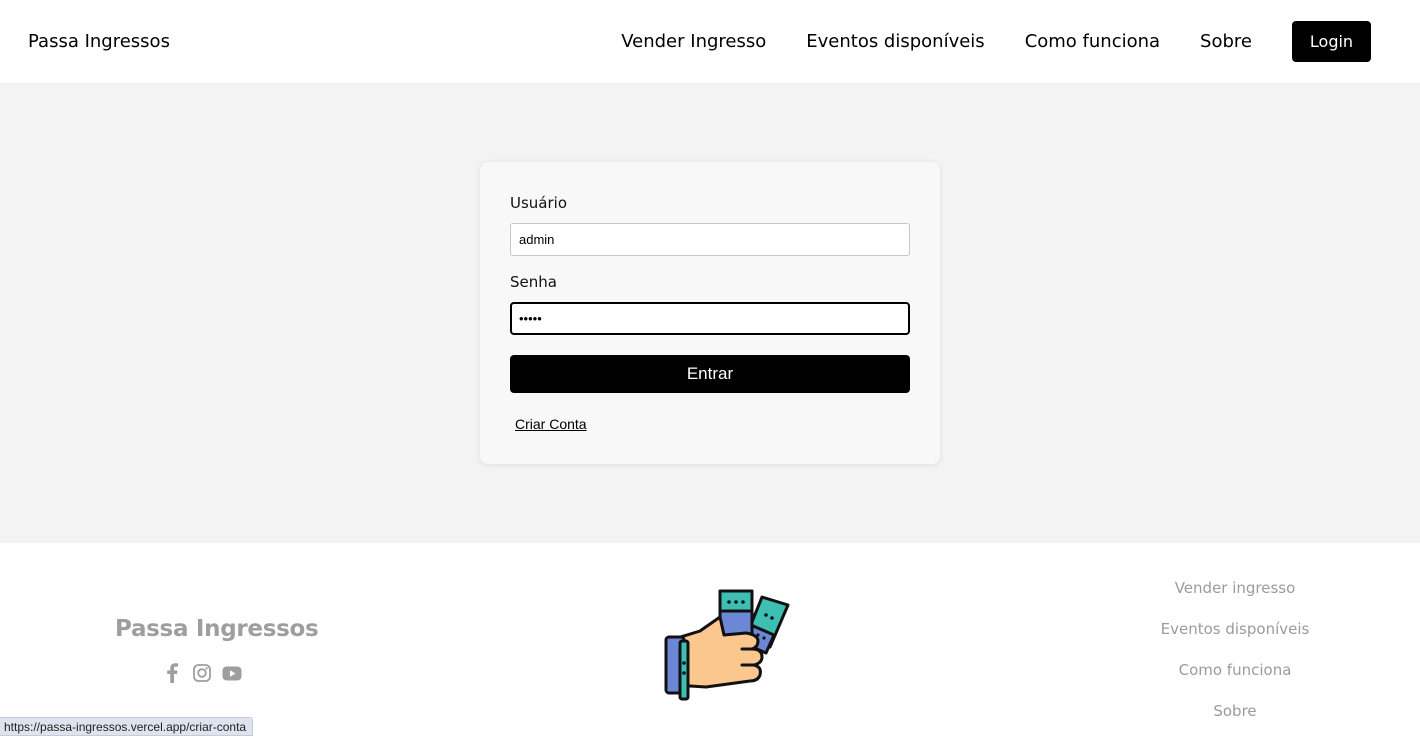  What do you see at coordinates (99, 41) in the screenshot?
I see `brand-logo-text: Passa Ingressos` at bounding box center [99, 41].